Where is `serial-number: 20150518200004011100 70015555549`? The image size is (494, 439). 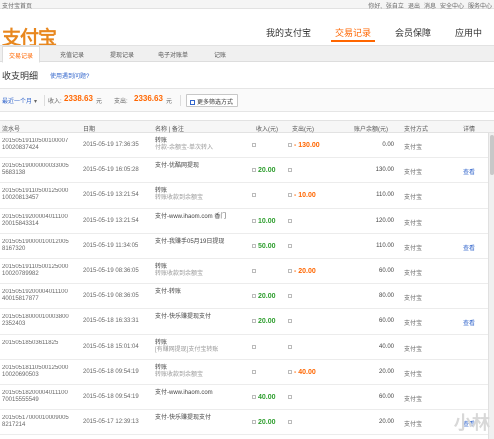 serial-number: 20150518200004011100 70015555549 is located at coordinates (35, 396).